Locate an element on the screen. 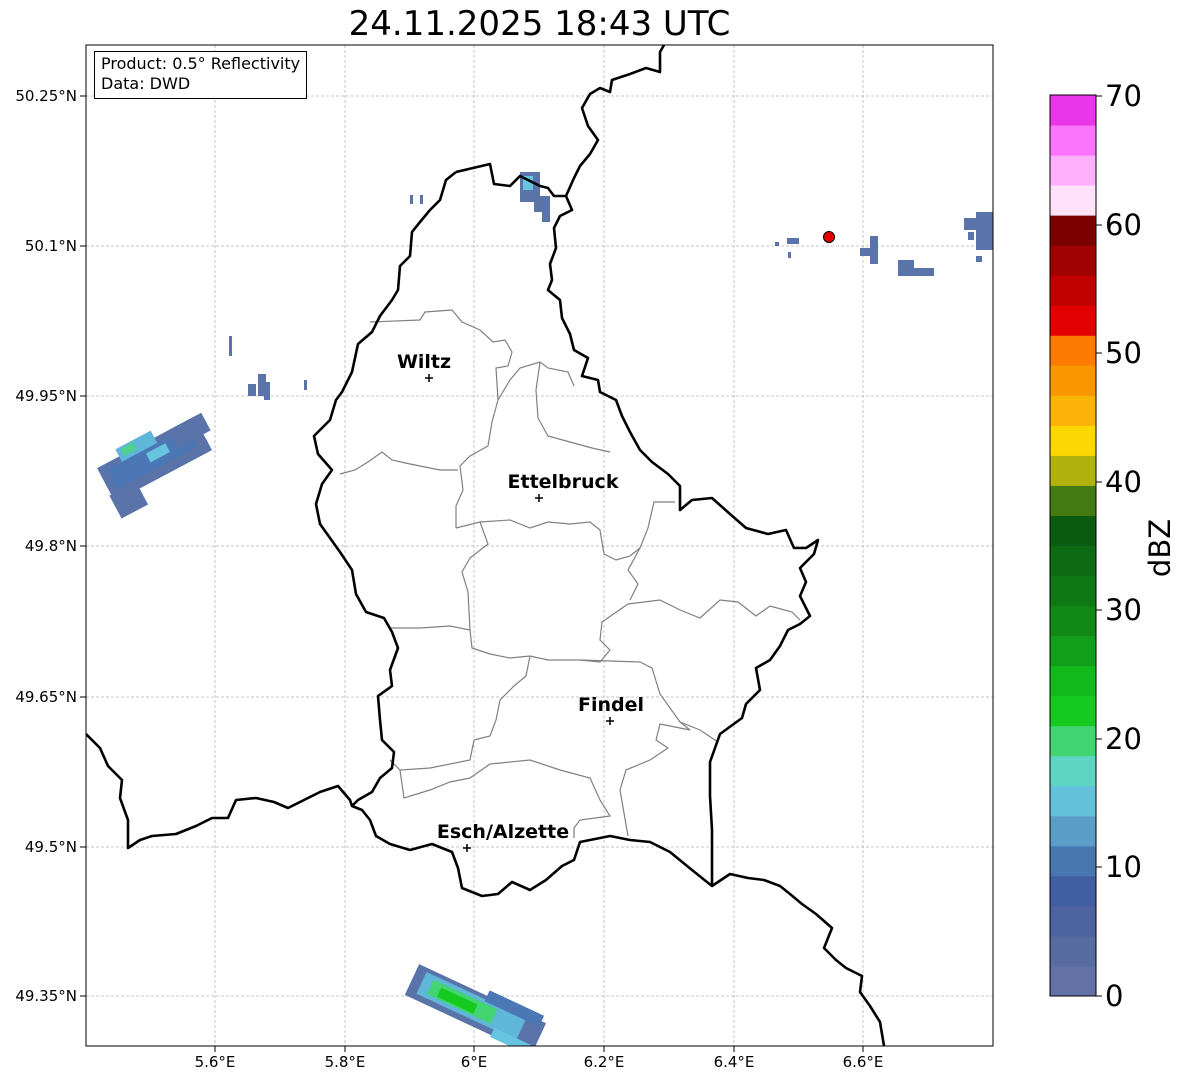 The image size is (1184, 1081). product-text: Product: 0.5° Reflectivity is located at coordinates (201, 63).